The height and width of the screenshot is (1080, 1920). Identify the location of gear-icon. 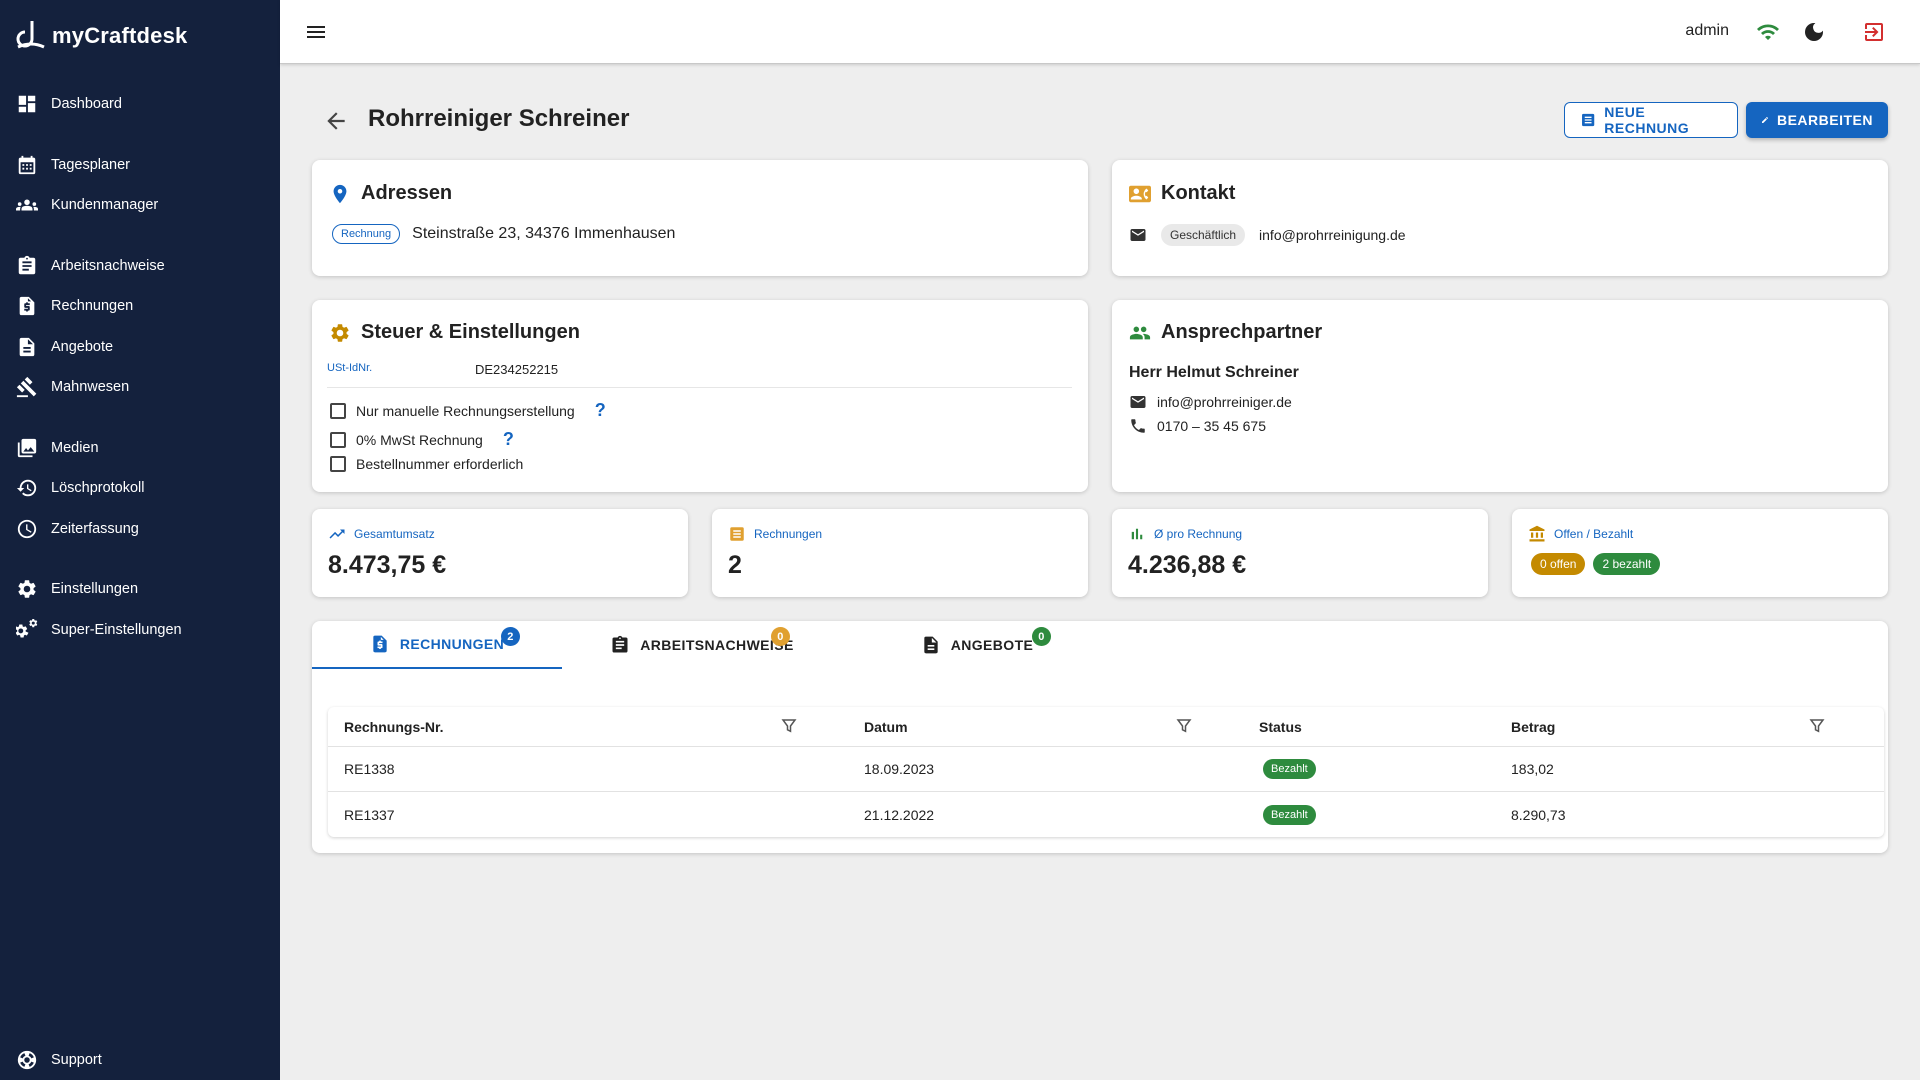
(340, 332).